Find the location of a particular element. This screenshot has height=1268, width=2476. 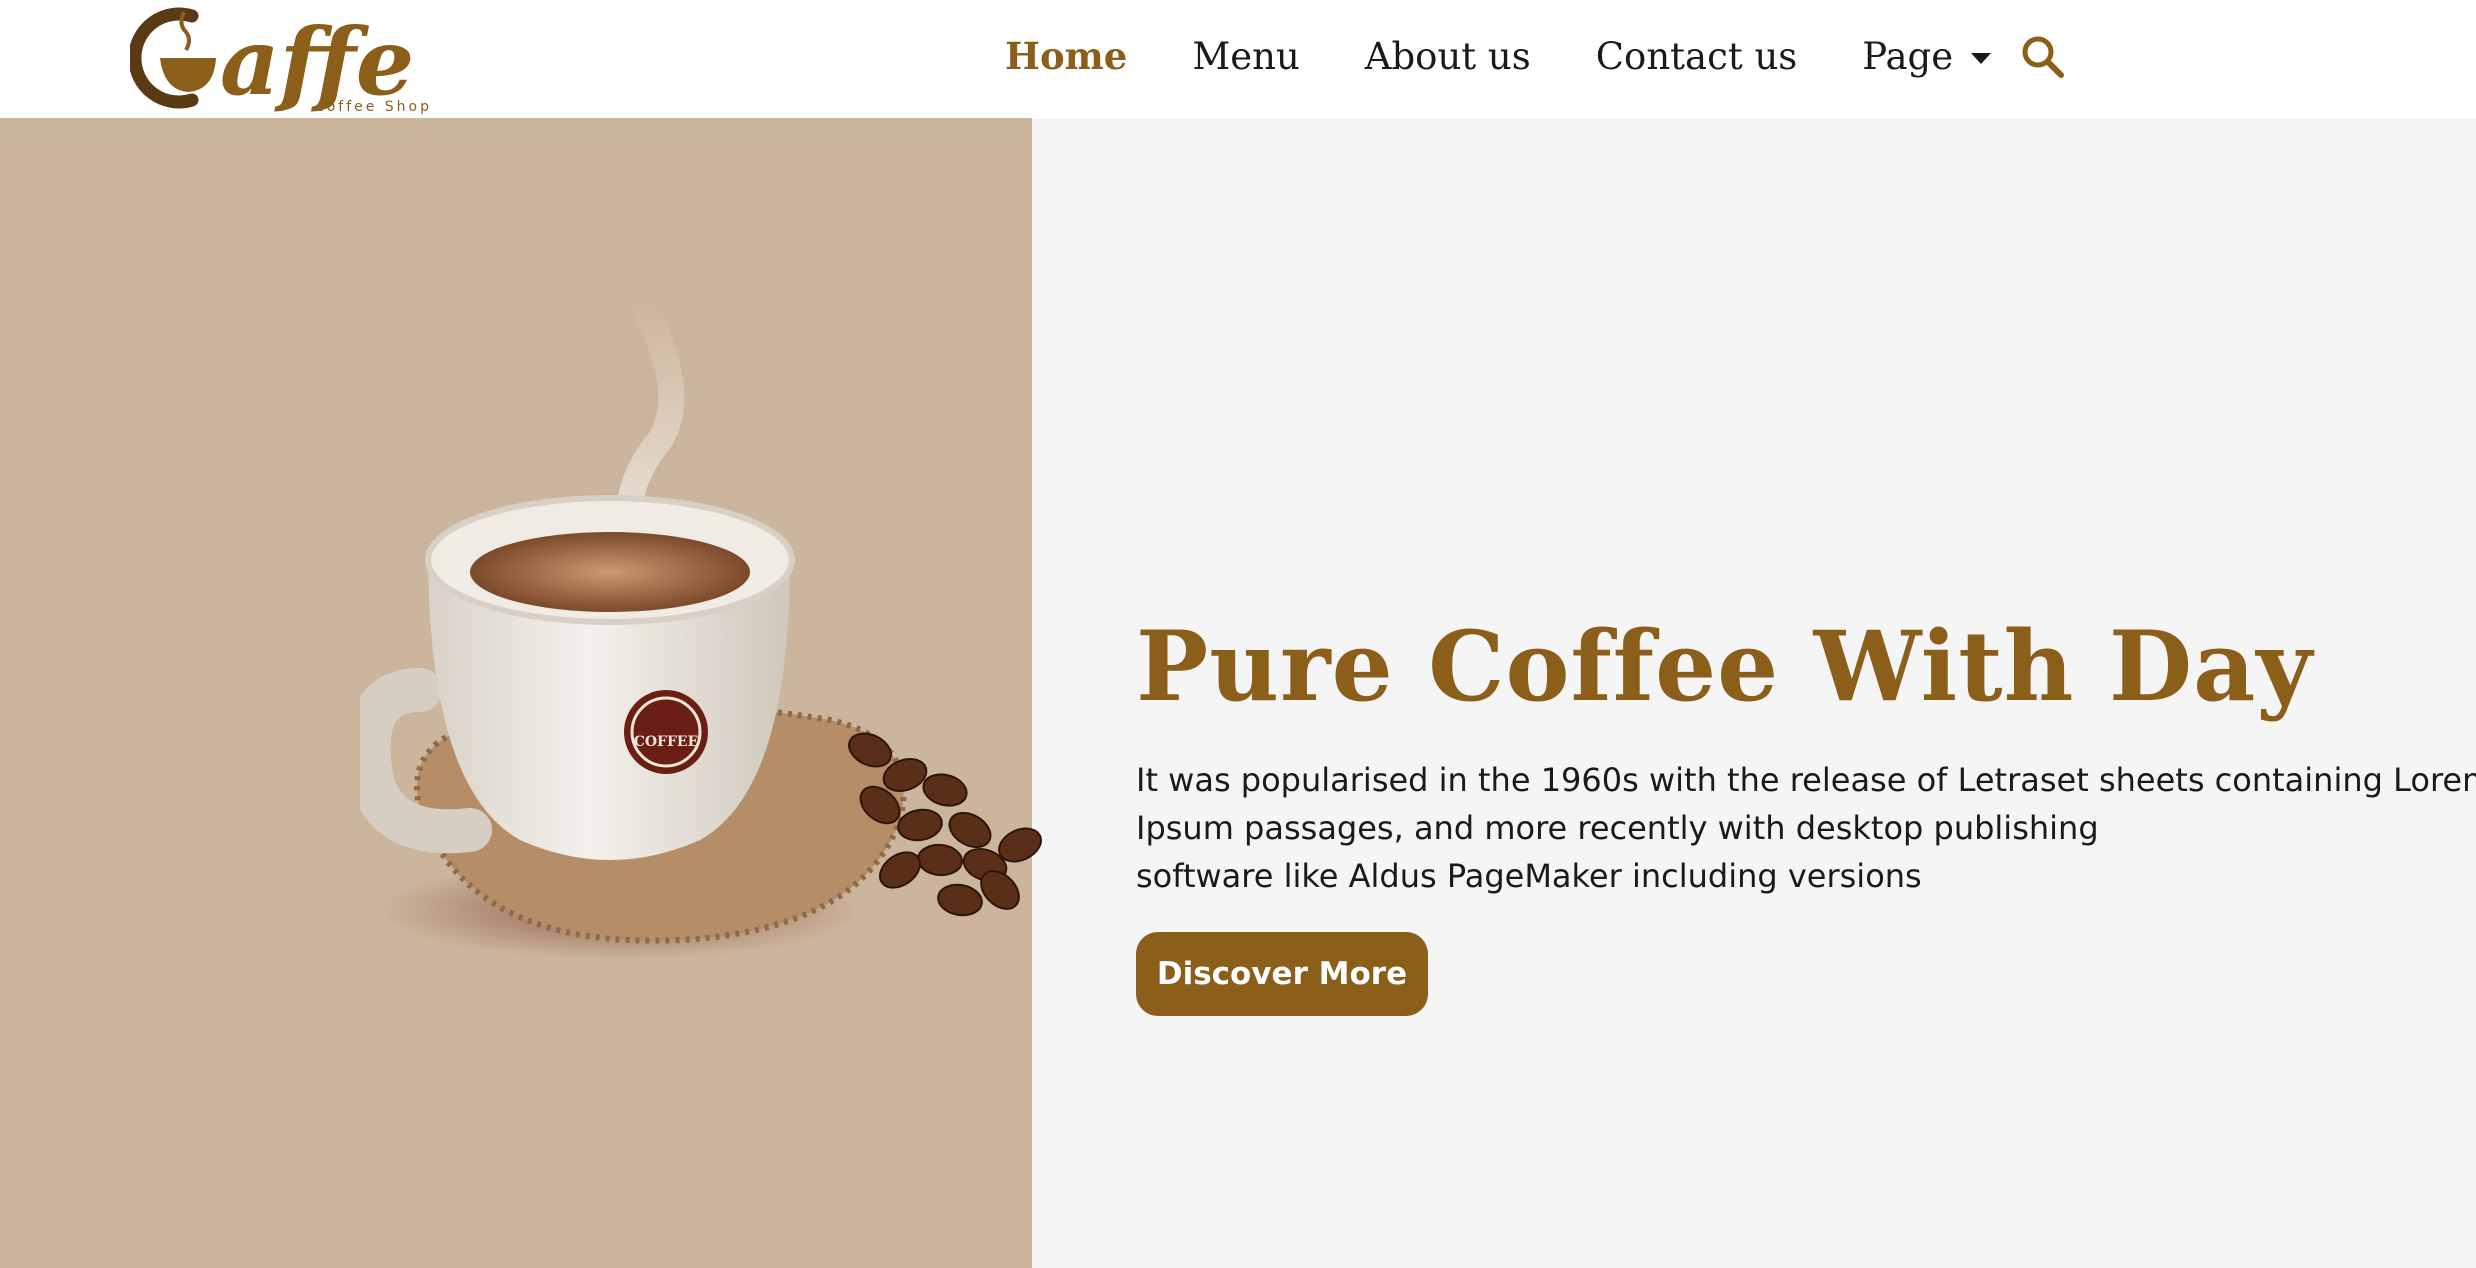

discover-more-button: Discover More is located at coordinates (1282, 974).